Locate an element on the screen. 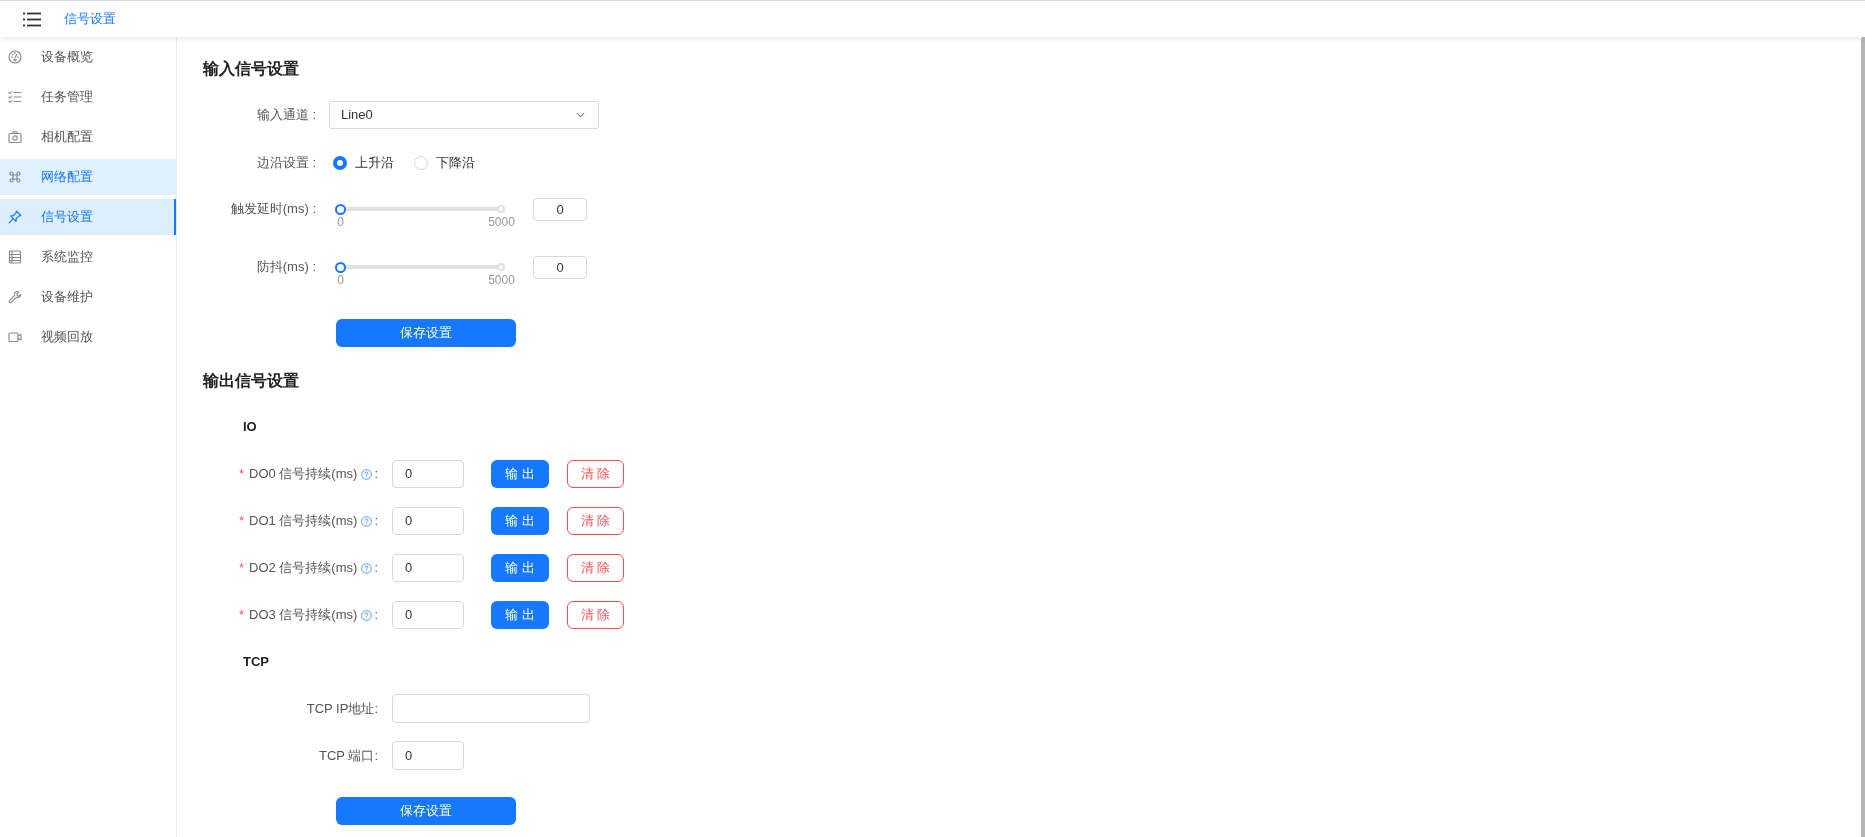  camera-icon is located at coordinates (15, 137).